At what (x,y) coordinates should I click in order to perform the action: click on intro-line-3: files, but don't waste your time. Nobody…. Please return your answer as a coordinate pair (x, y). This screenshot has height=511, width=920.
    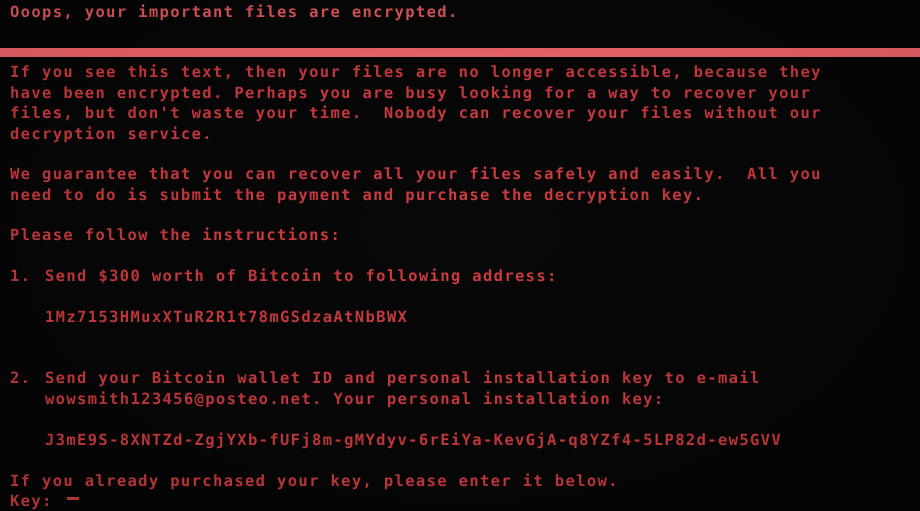
    Looking at the image, I should click on (416, 113).